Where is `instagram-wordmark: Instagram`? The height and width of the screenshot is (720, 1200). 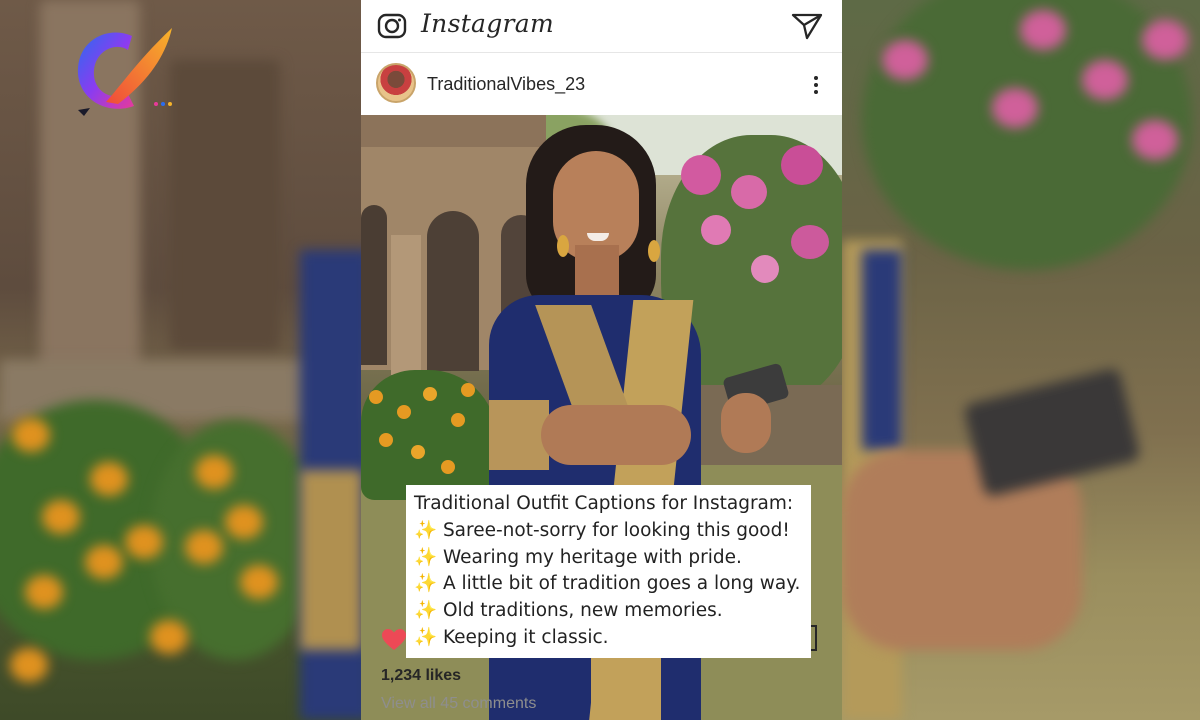
instagram-wordmark: Instagram is located at coordinates (488, 23).